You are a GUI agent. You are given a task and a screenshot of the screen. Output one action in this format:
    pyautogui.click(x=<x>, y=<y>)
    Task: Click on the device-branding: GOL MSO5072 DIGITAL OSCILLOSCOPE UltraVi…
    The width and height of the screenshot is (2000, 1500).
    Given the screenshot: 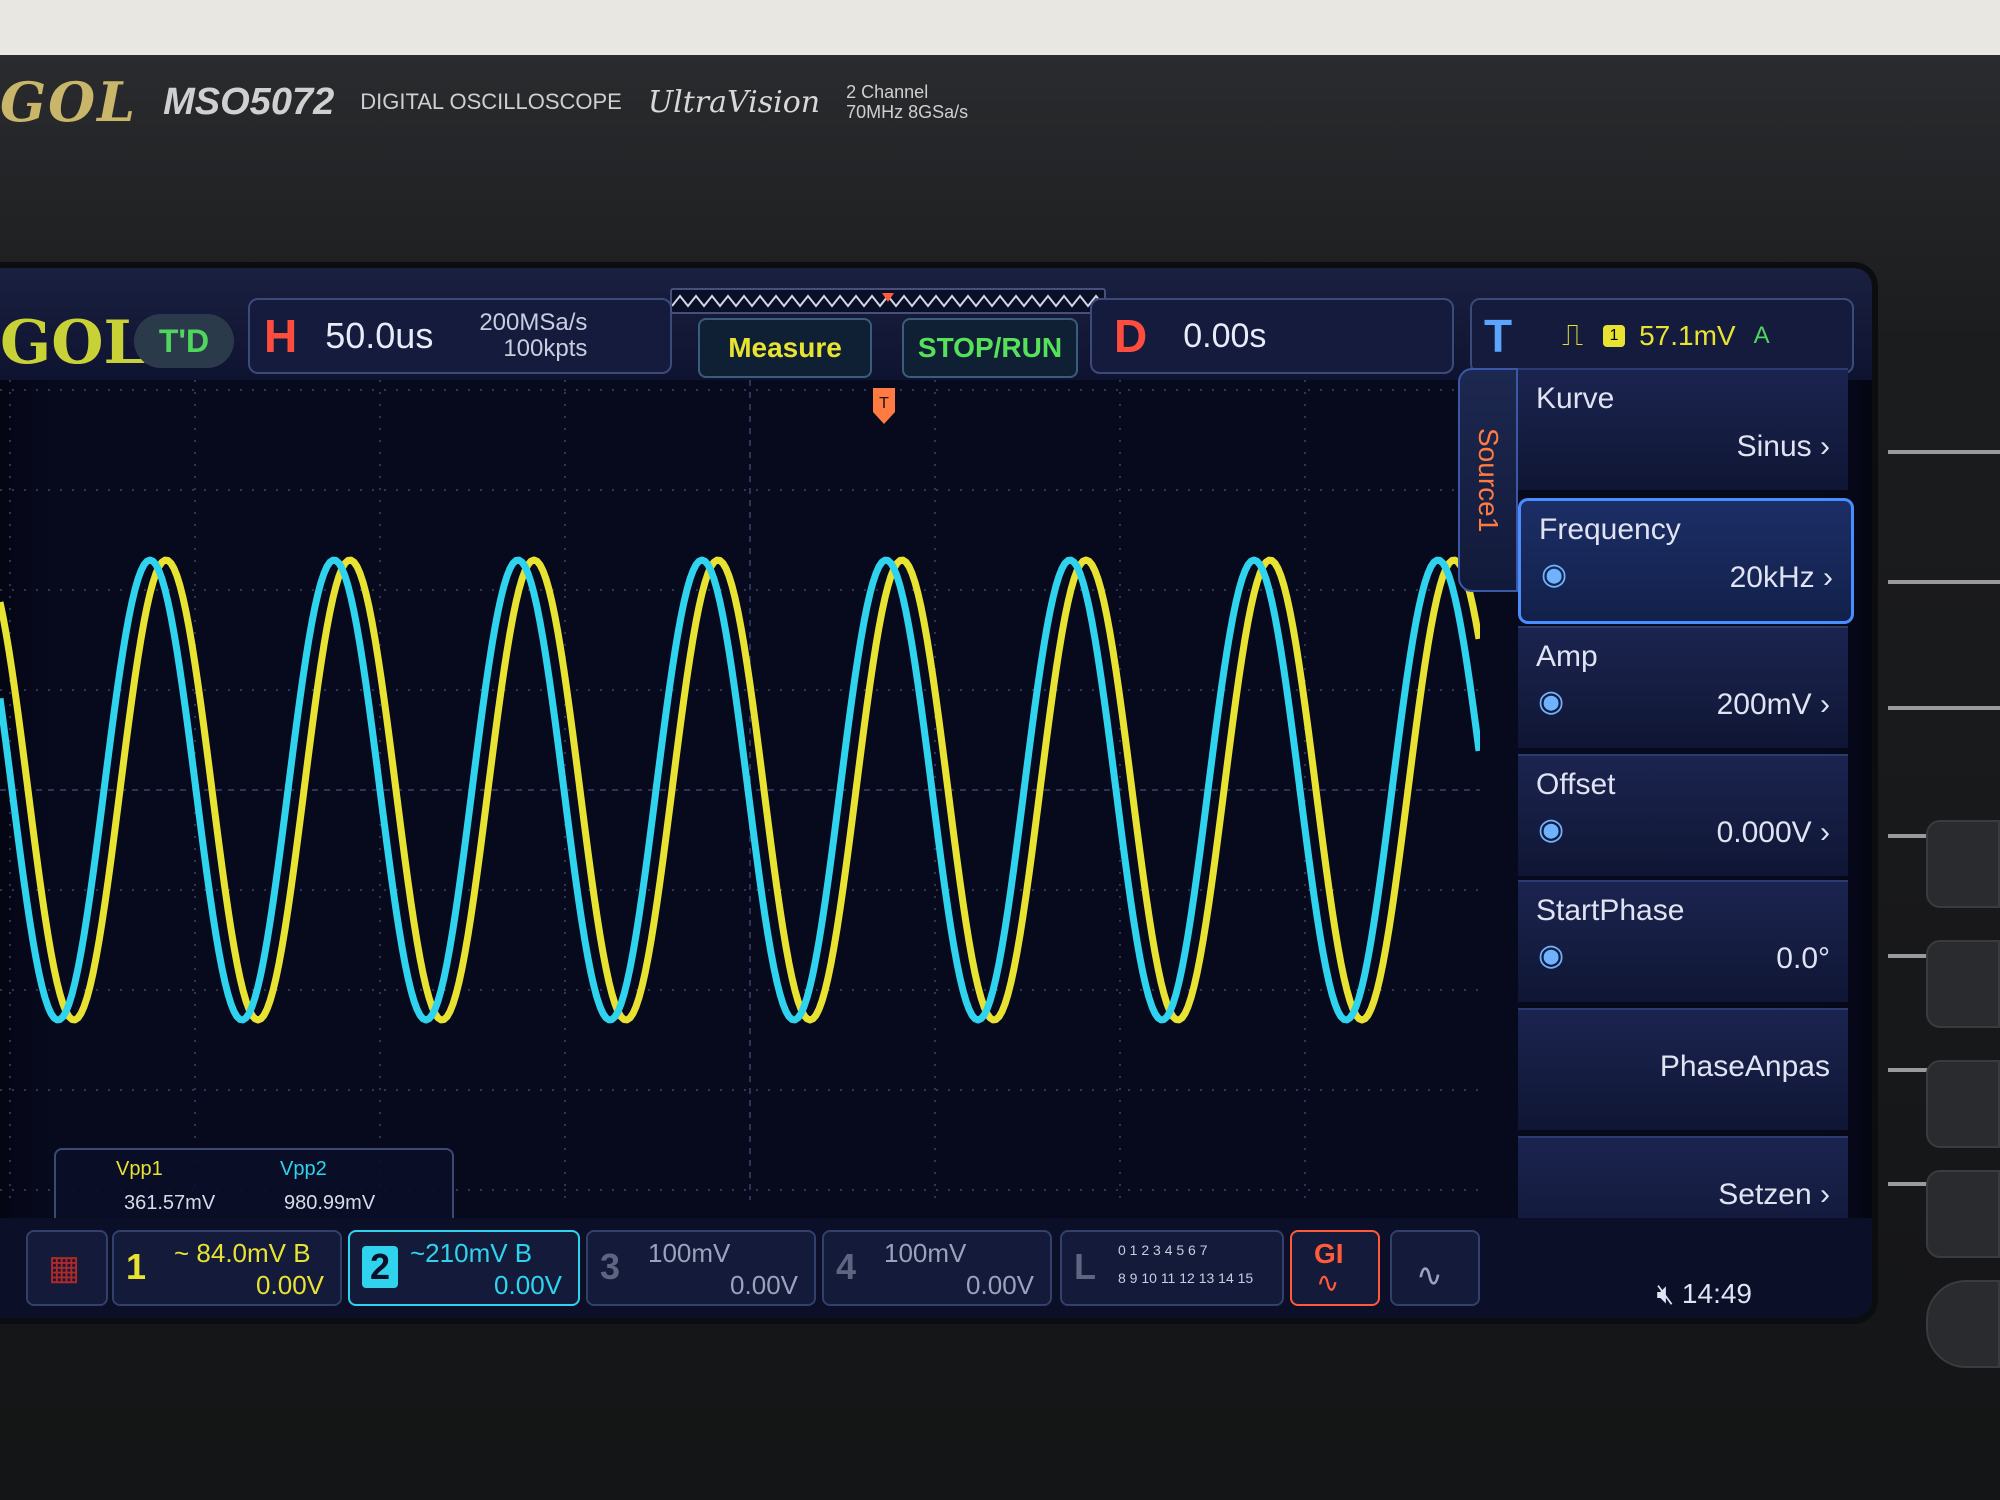 What is the action you would take?
    pyautogui.click(x=575, y=102)
    